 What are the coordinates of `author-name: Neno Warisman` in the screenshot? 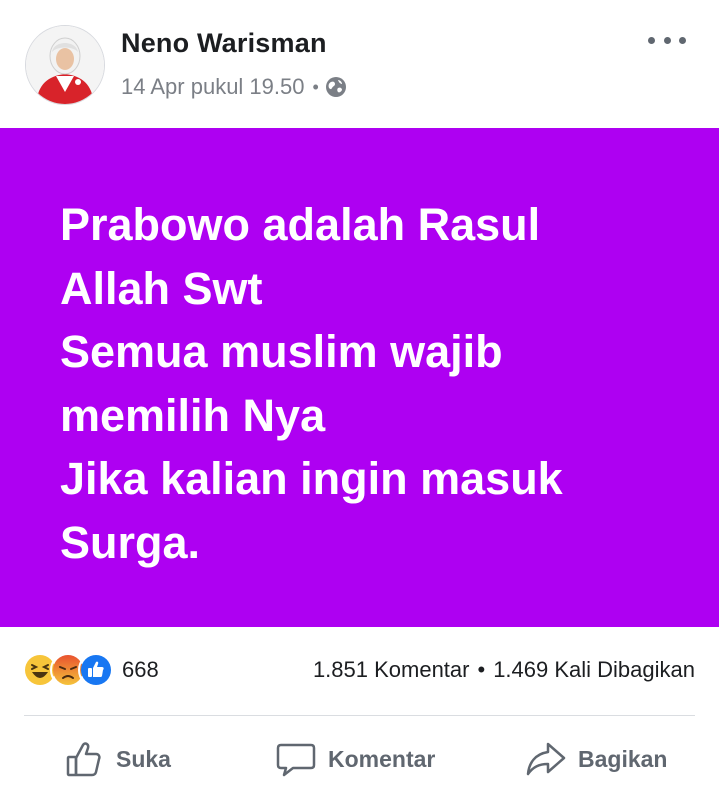 It's located at (224, 43).